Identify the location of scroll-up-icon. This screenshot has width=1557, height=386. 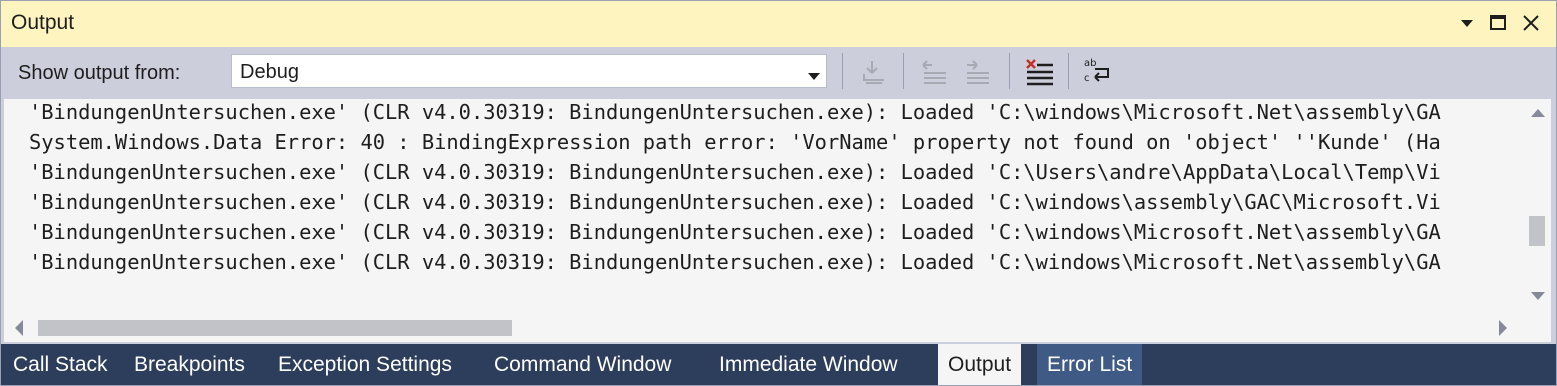
(1538, 114).